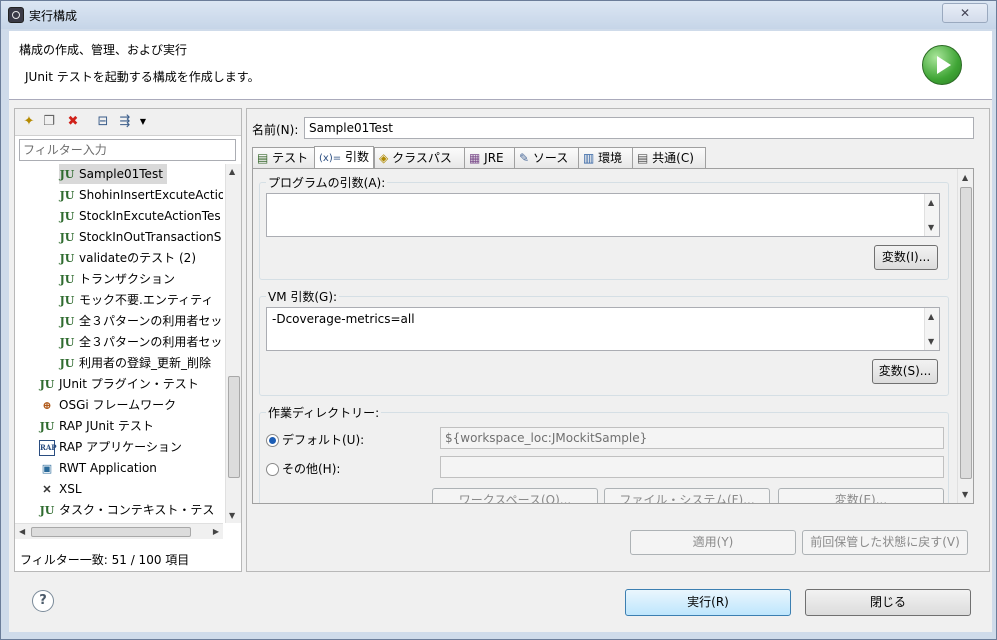 This screenshot has height=640, width=997. I want to click on tree-item: ⊕ OSGi フレームワーク, so click(109, 405).